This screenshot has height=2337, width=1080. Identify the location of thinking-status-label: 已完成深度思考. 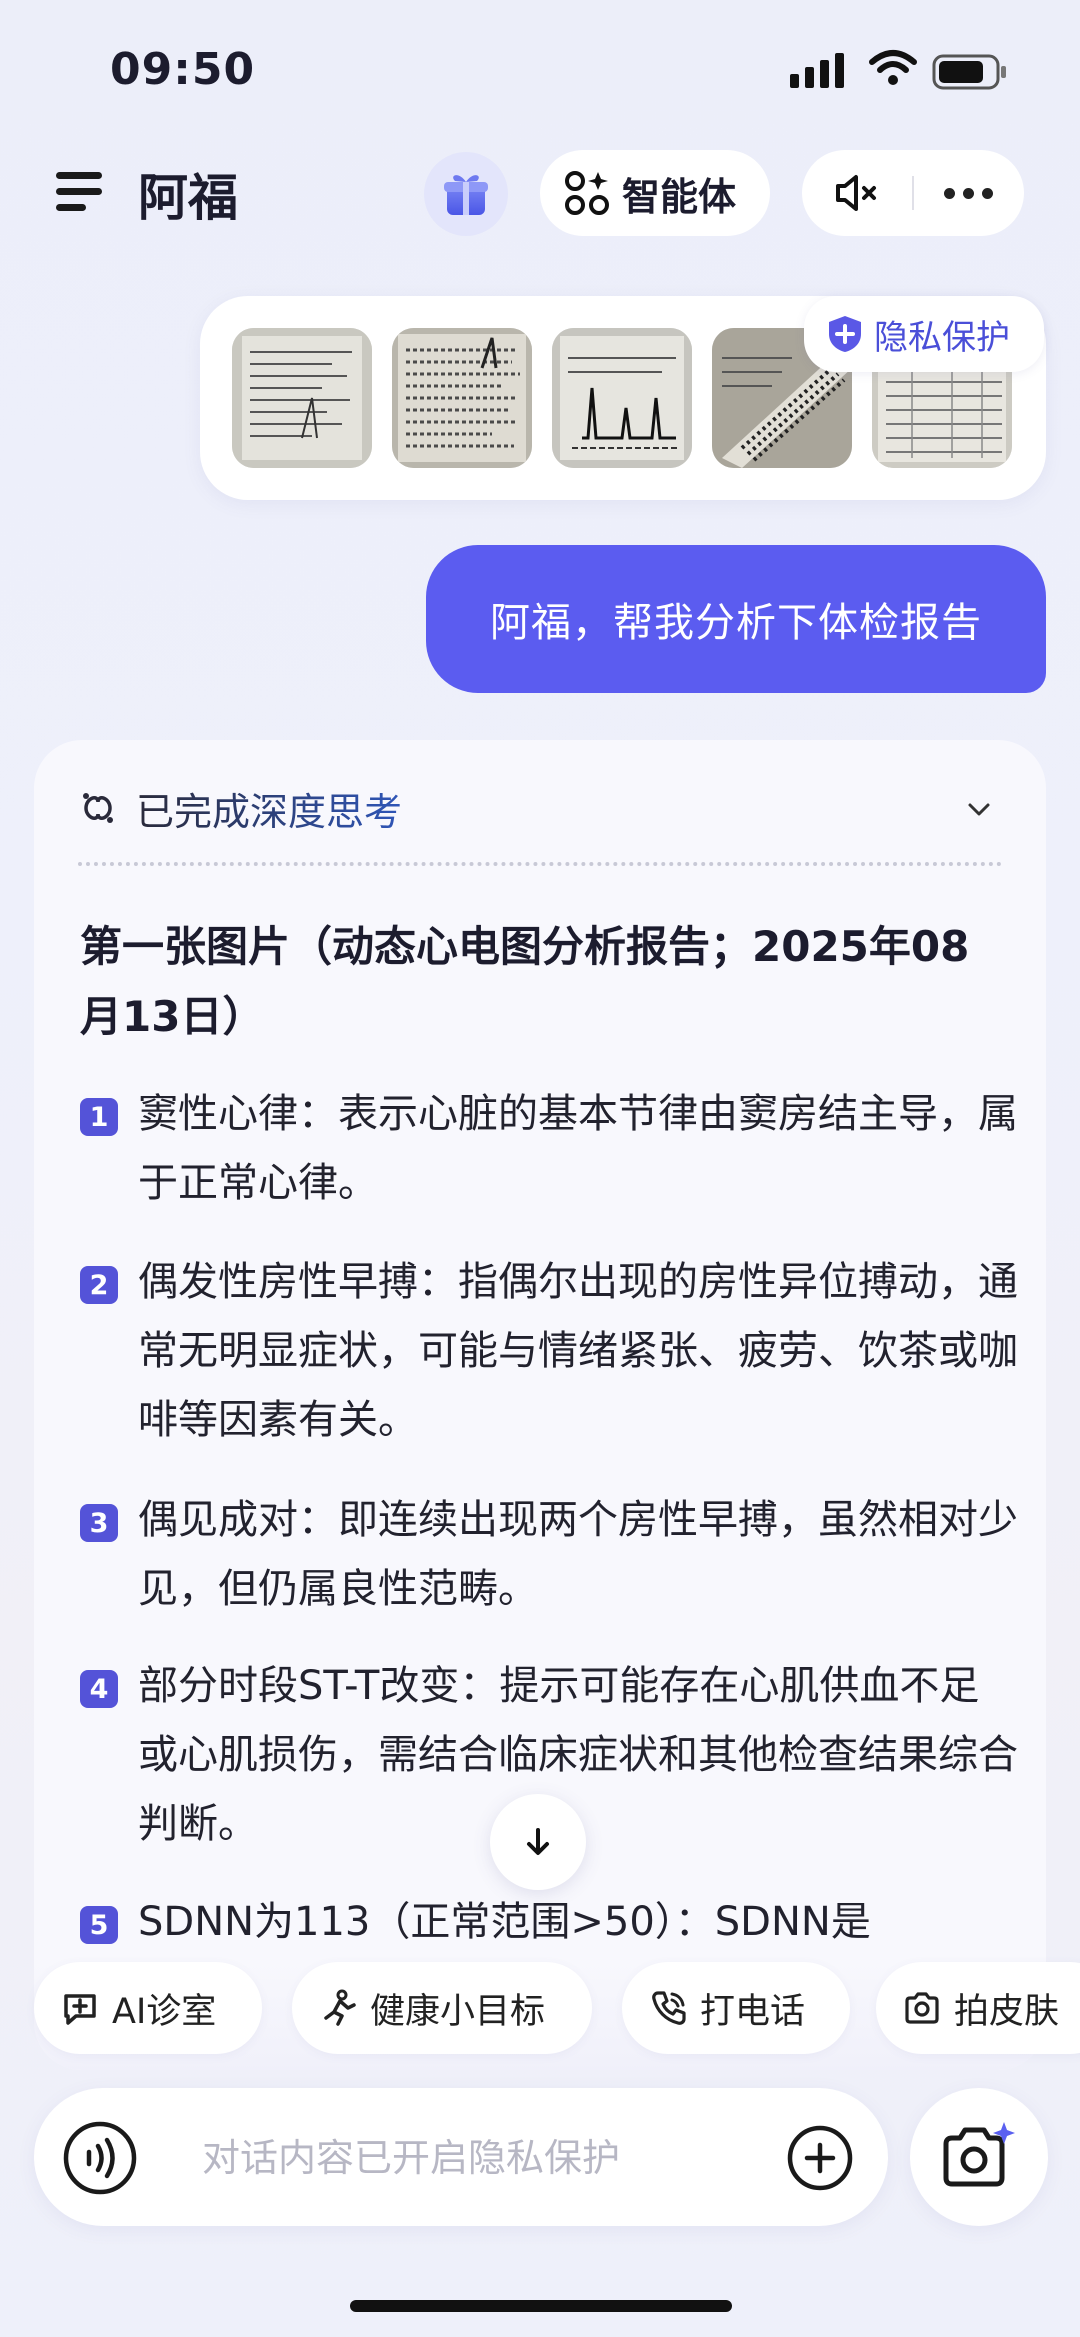
(269, 808).